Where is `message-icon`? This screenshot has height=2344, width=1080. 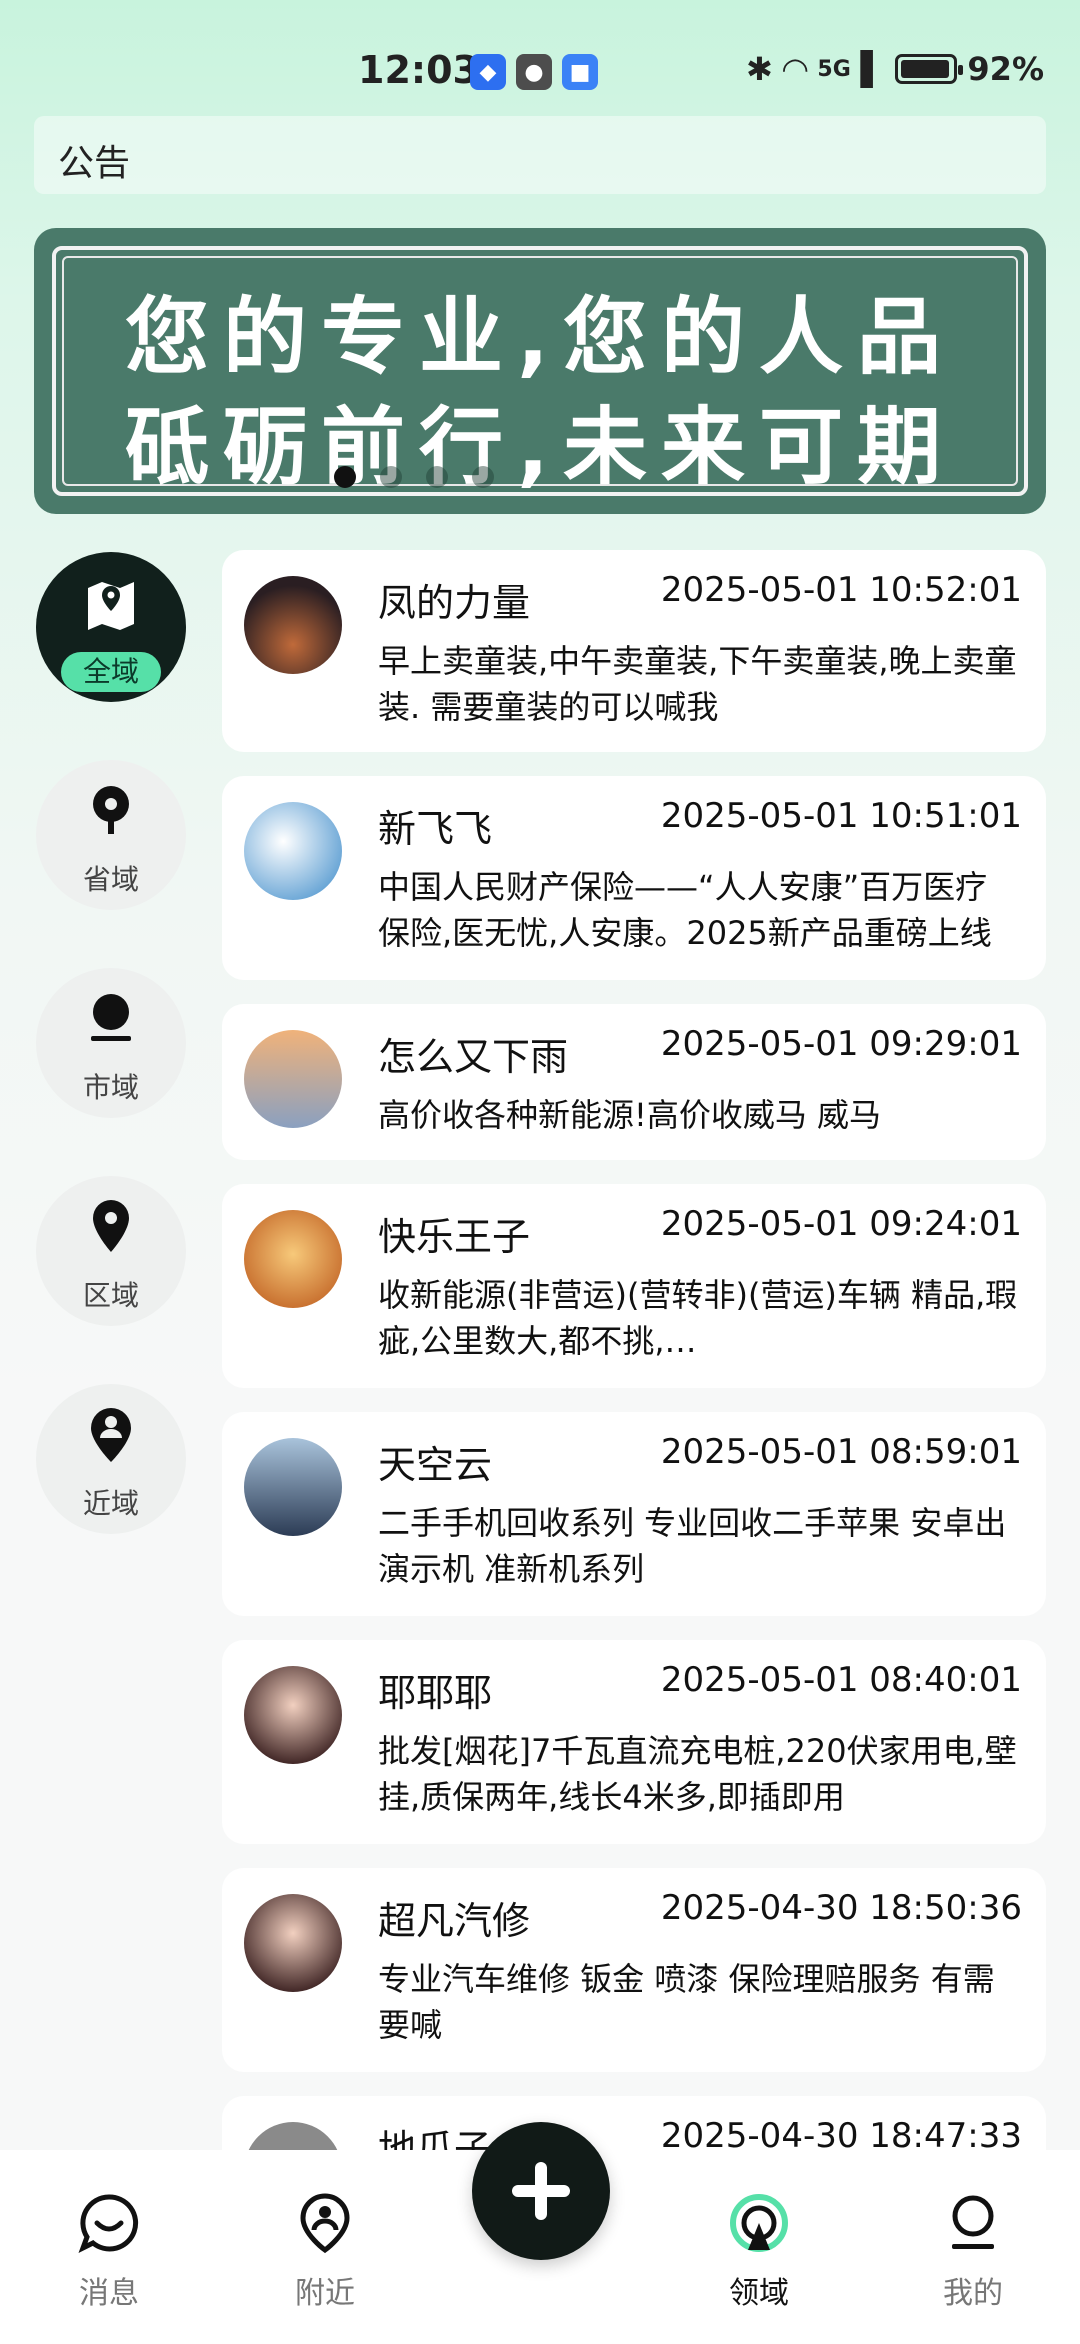 message-icon is located at coordinates (108, 2224).